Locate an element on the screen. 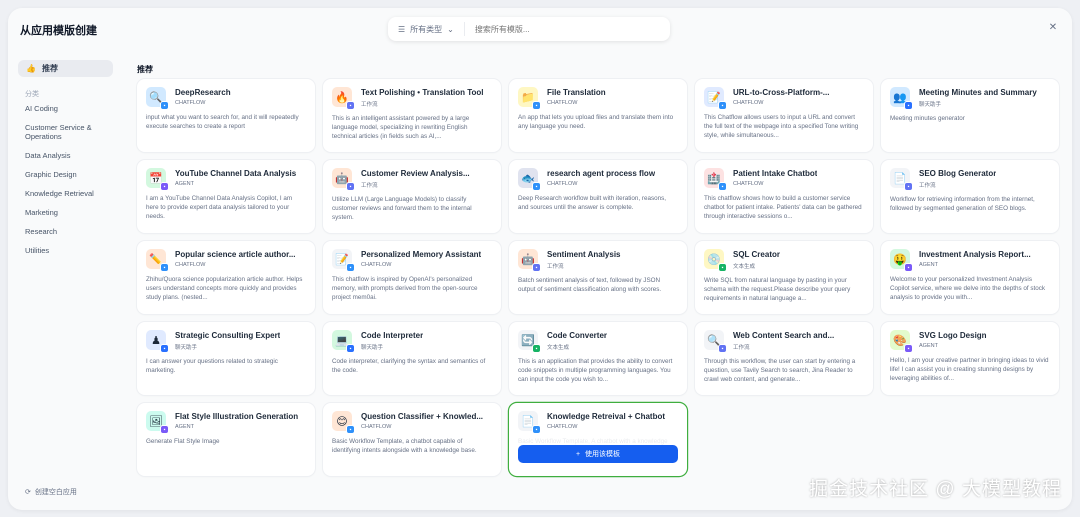 The height and width of the screenshot is (517, 1080). sidebar-category-item: Research is located at coordinates (75, 231).